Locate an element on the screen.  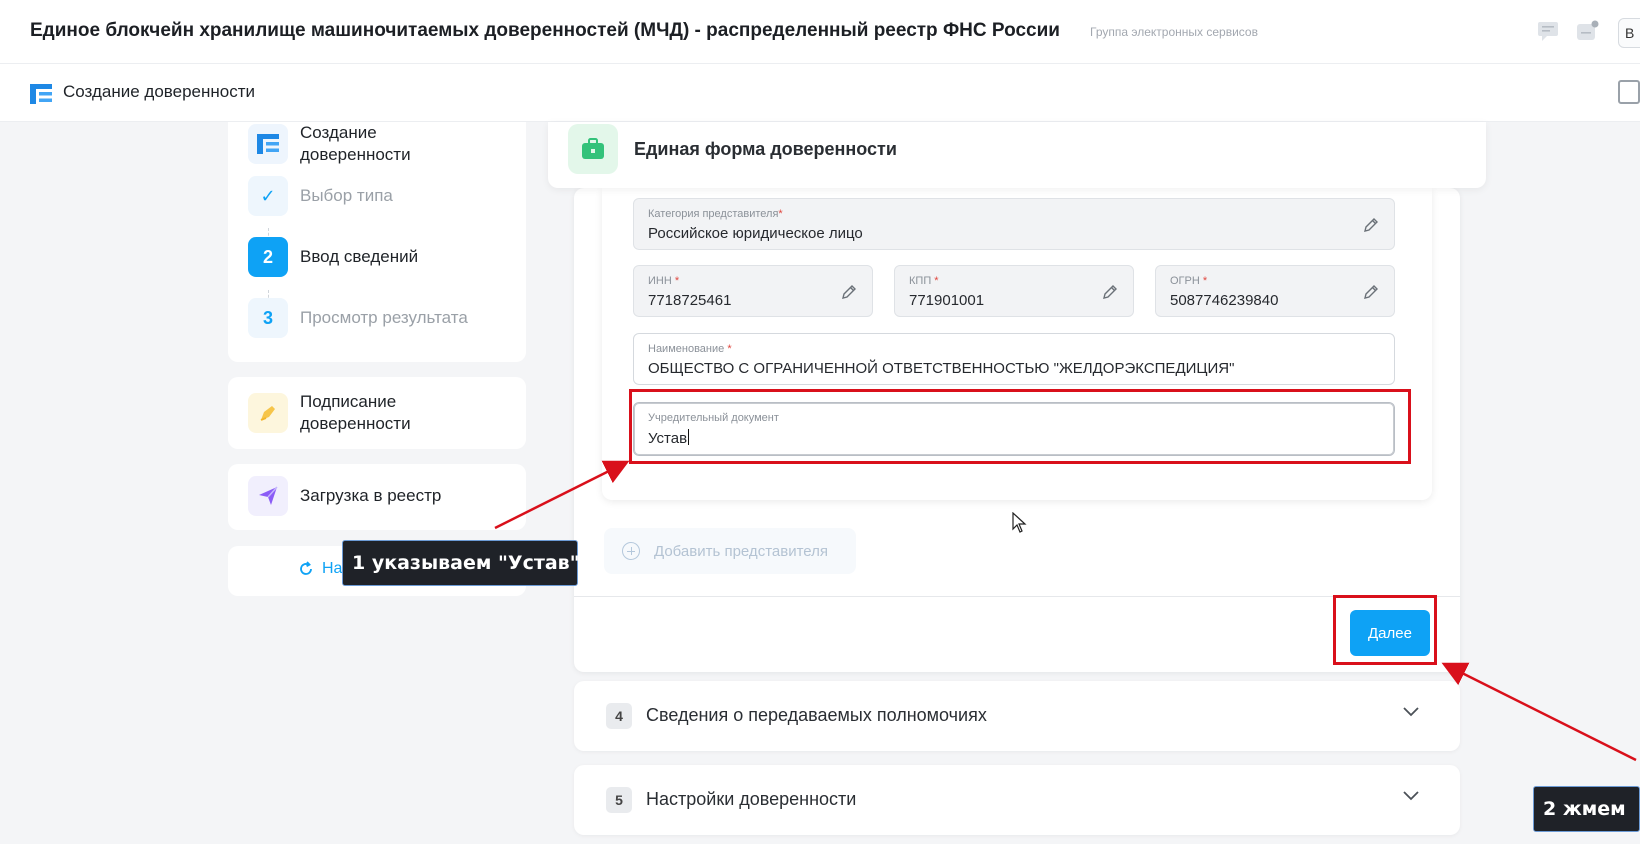
page-title: Создание доверенности is located at coordinates (159, 91).